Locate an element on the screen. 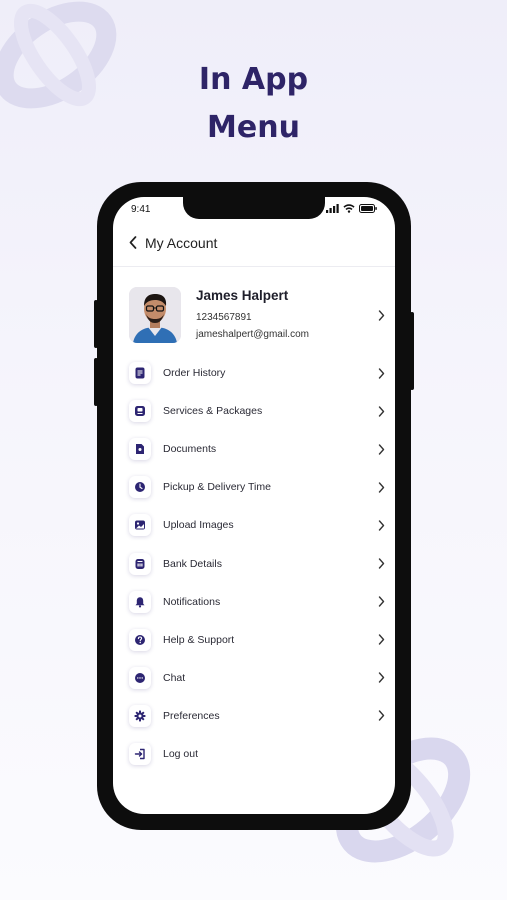  menu-item-bank-details: Bank Details is located at coordinates (257, 563).